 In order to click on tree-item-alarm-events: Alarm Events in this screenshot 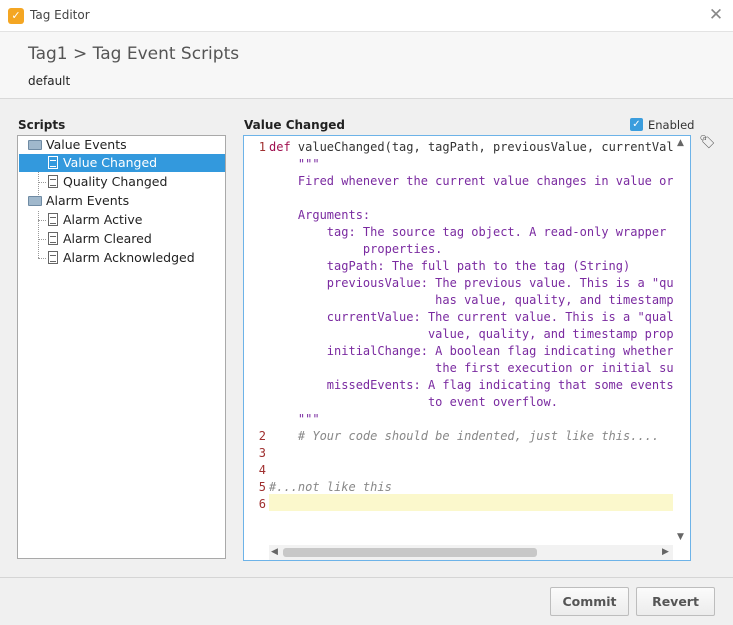, I will do `click(118, 201)`.